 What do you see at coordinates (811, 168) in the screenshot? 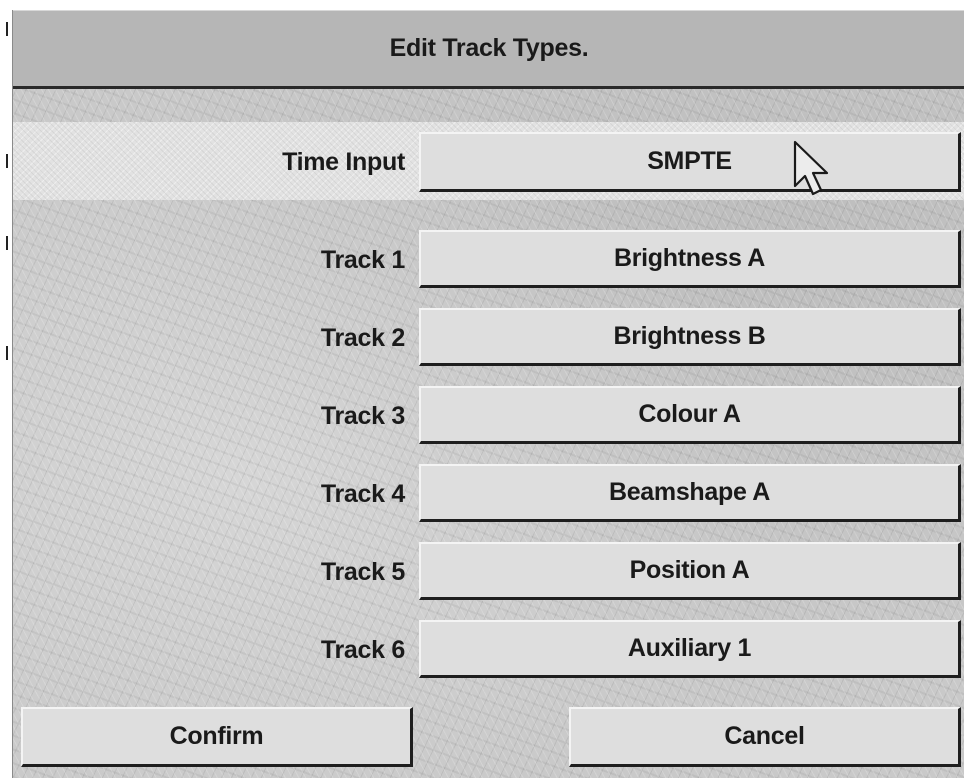
I see `mouse-pointer-icon` at bounding box center [811, 168].